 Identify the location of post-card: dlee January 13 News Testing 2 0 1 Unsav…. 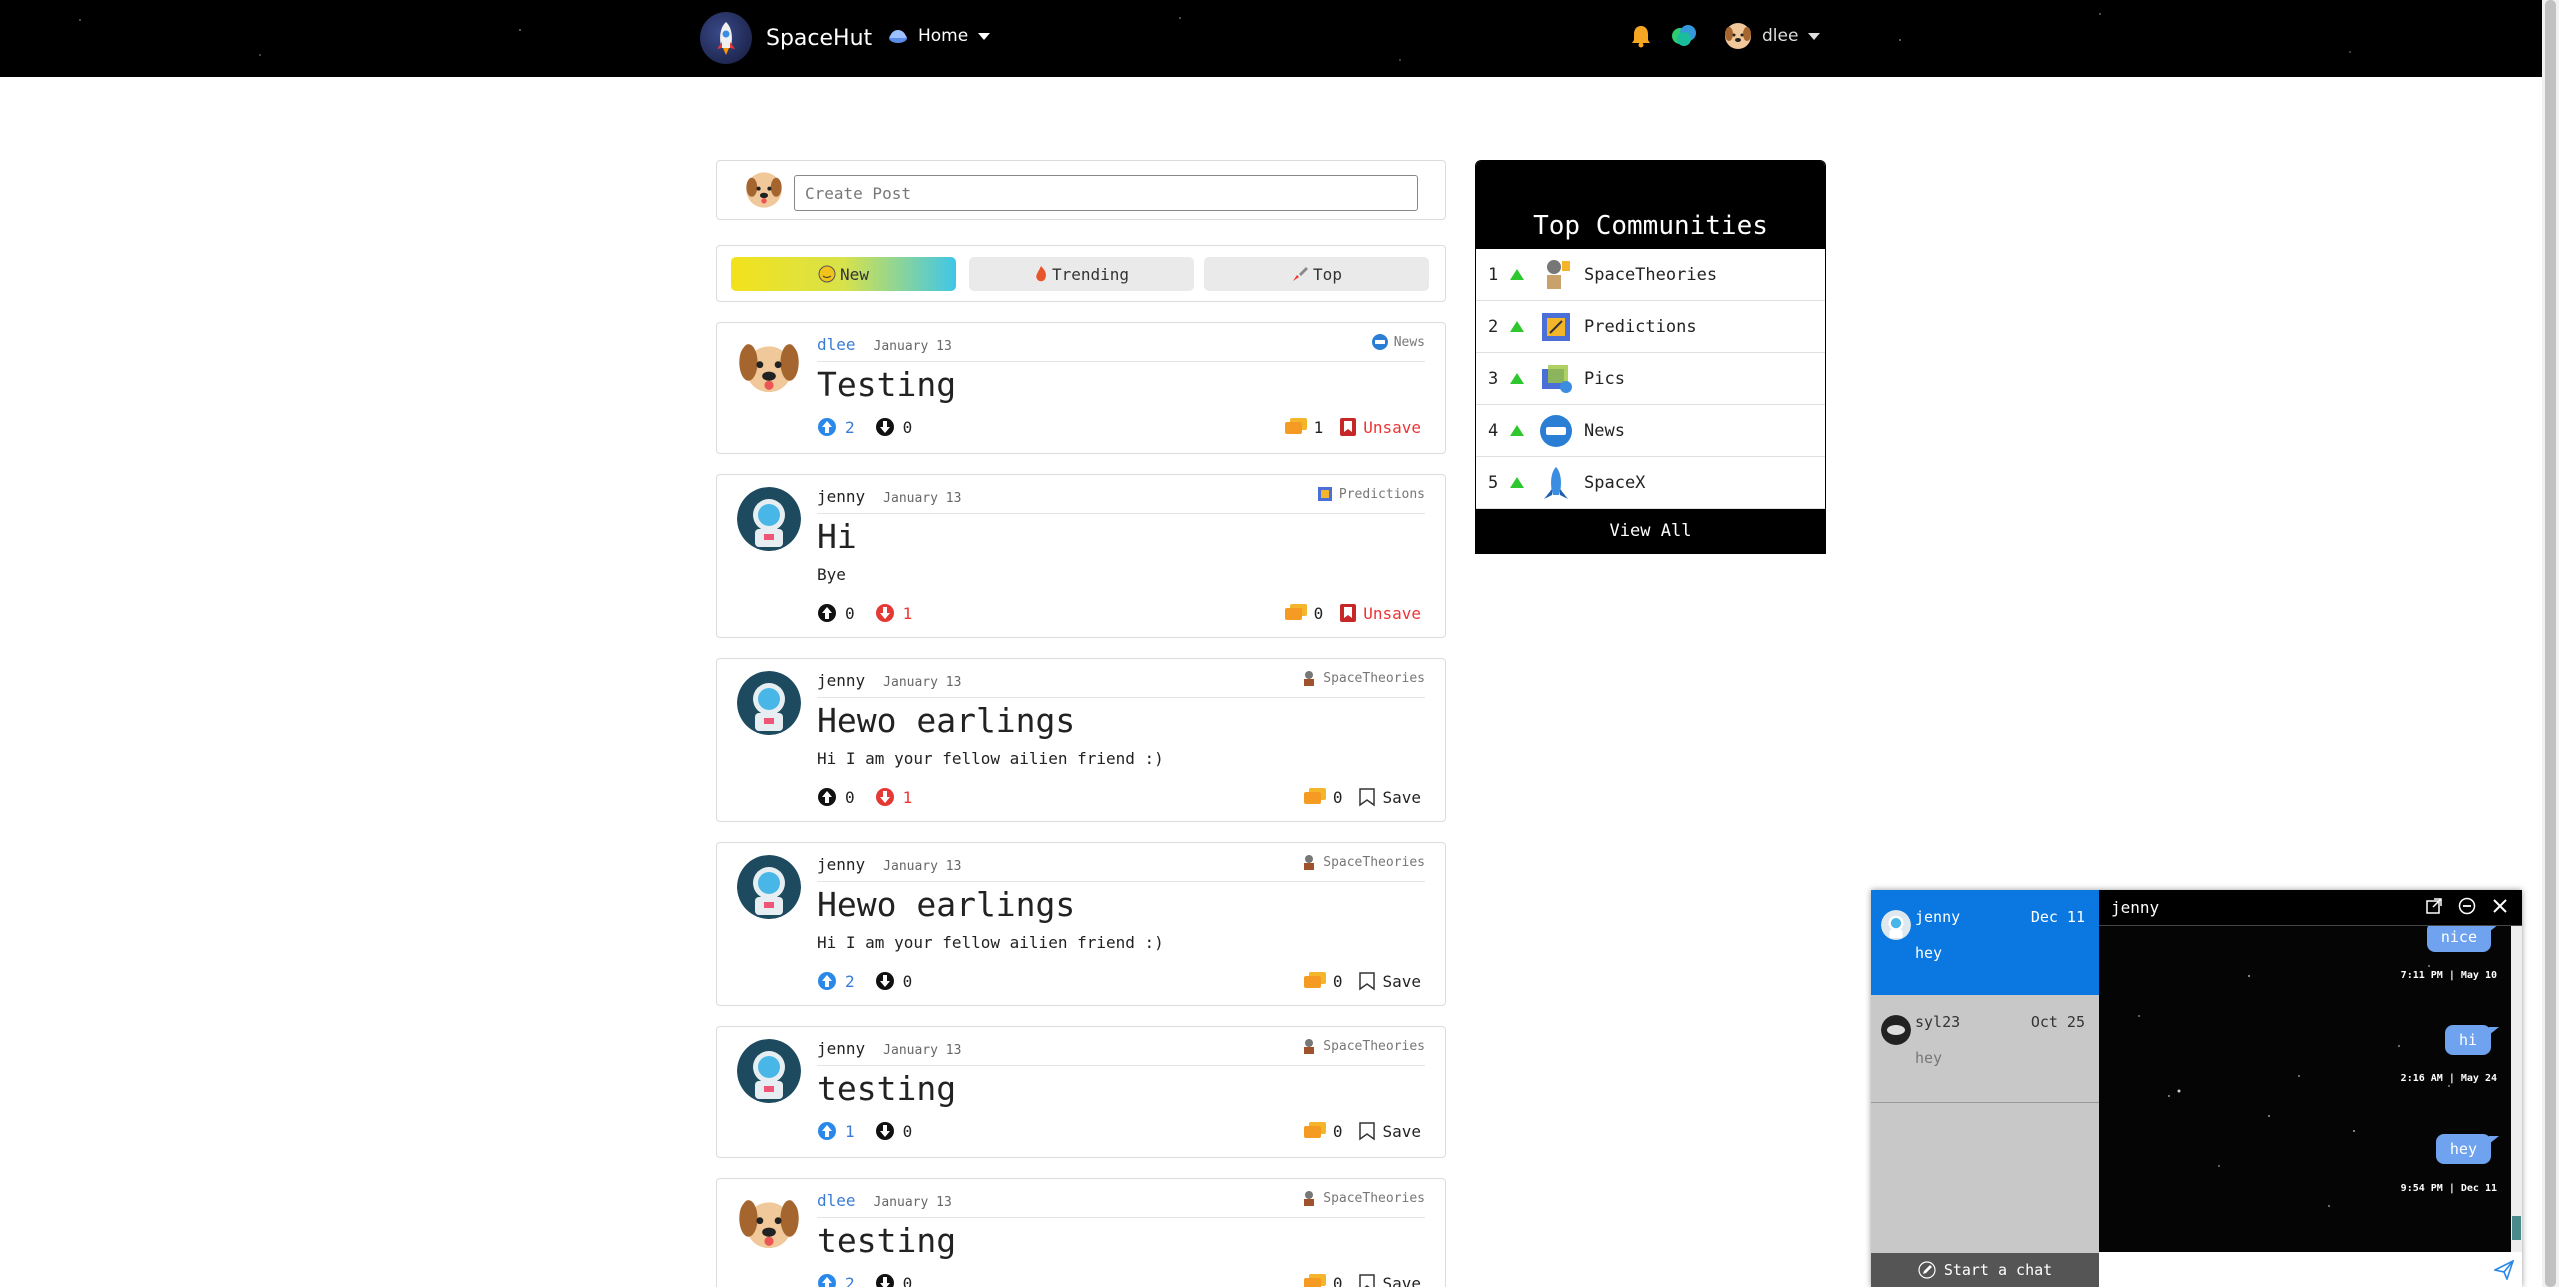
(1081, 388).